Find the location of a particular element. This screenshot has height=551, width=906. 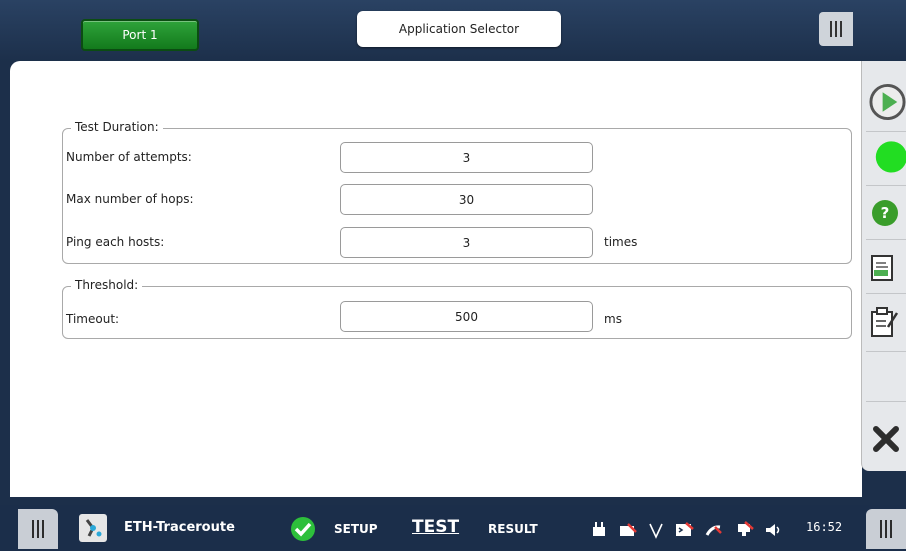

terminal-off-icon is located at coordinates (685, 529).